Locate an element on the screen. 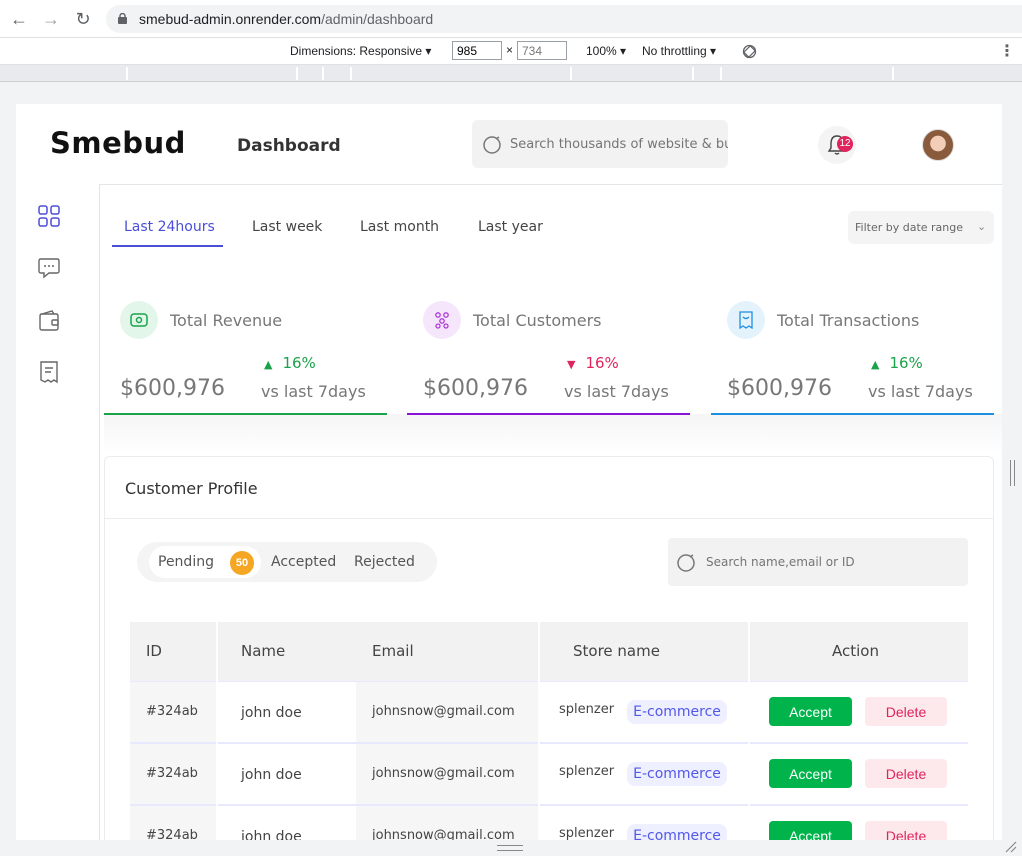 The height and width of the screenshot is (856, 1022). lock-icon is located at coordinates (122, 18).